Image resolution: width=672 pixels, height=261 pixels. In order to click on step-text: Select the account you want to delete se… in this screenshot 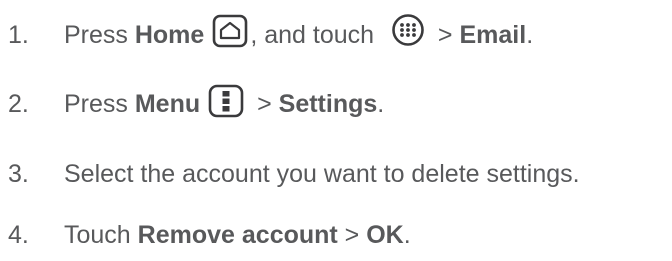, I will do `click(322, 173)`.